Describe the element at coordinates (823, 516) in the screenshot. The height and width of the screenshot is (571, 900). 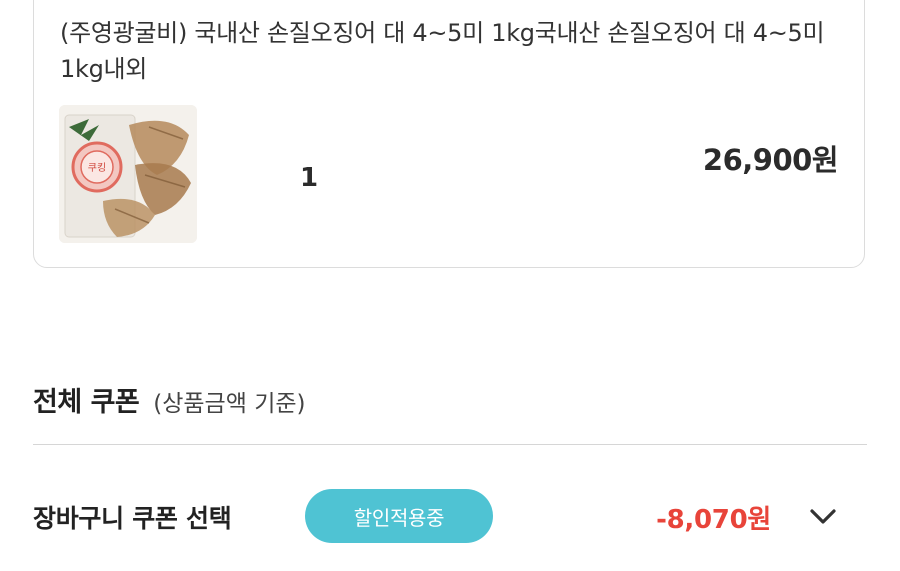
I see `chevron-down-icon` at that location.